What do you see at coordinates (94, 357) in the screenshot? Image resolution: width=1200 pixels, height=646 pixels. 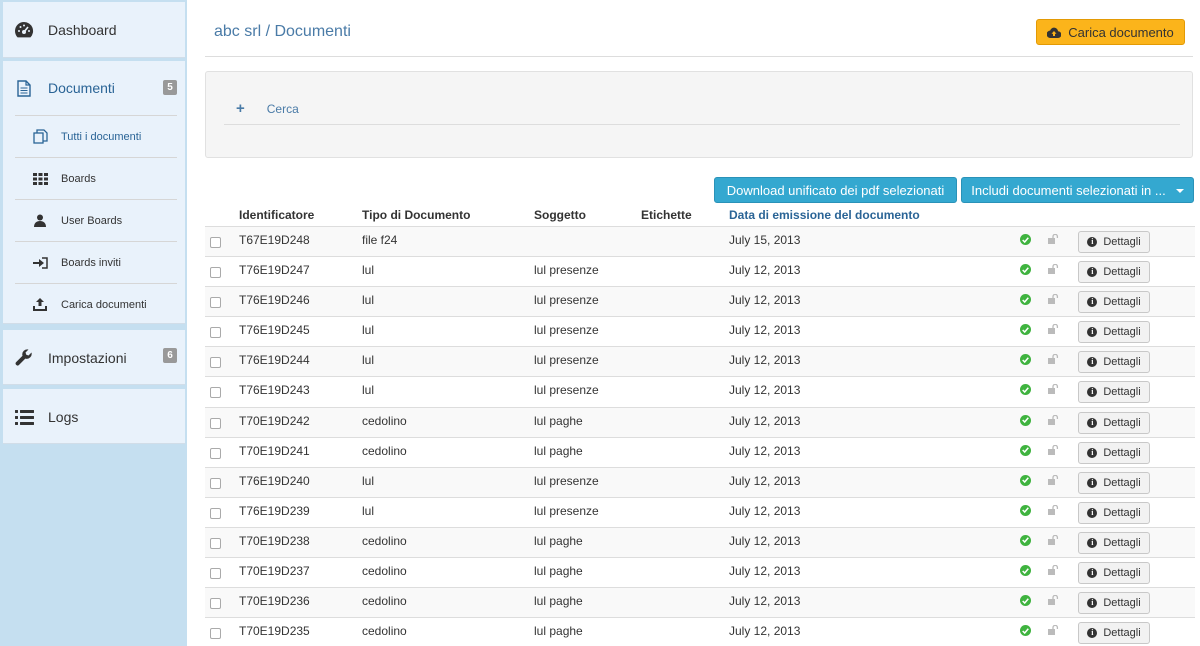 I see `sidebar-item-impostazioni: Impostazioni 6` at bounding box center [94, 357].